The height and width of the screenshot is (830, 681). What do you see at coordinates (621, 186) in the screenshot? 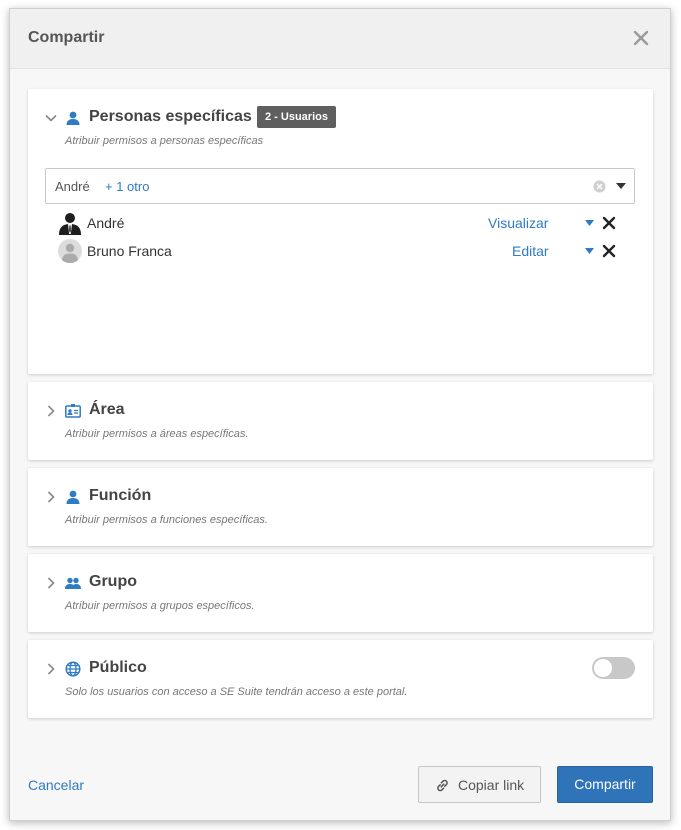
I see `dropdown-caret-icon` at bounding box center [621, 186].